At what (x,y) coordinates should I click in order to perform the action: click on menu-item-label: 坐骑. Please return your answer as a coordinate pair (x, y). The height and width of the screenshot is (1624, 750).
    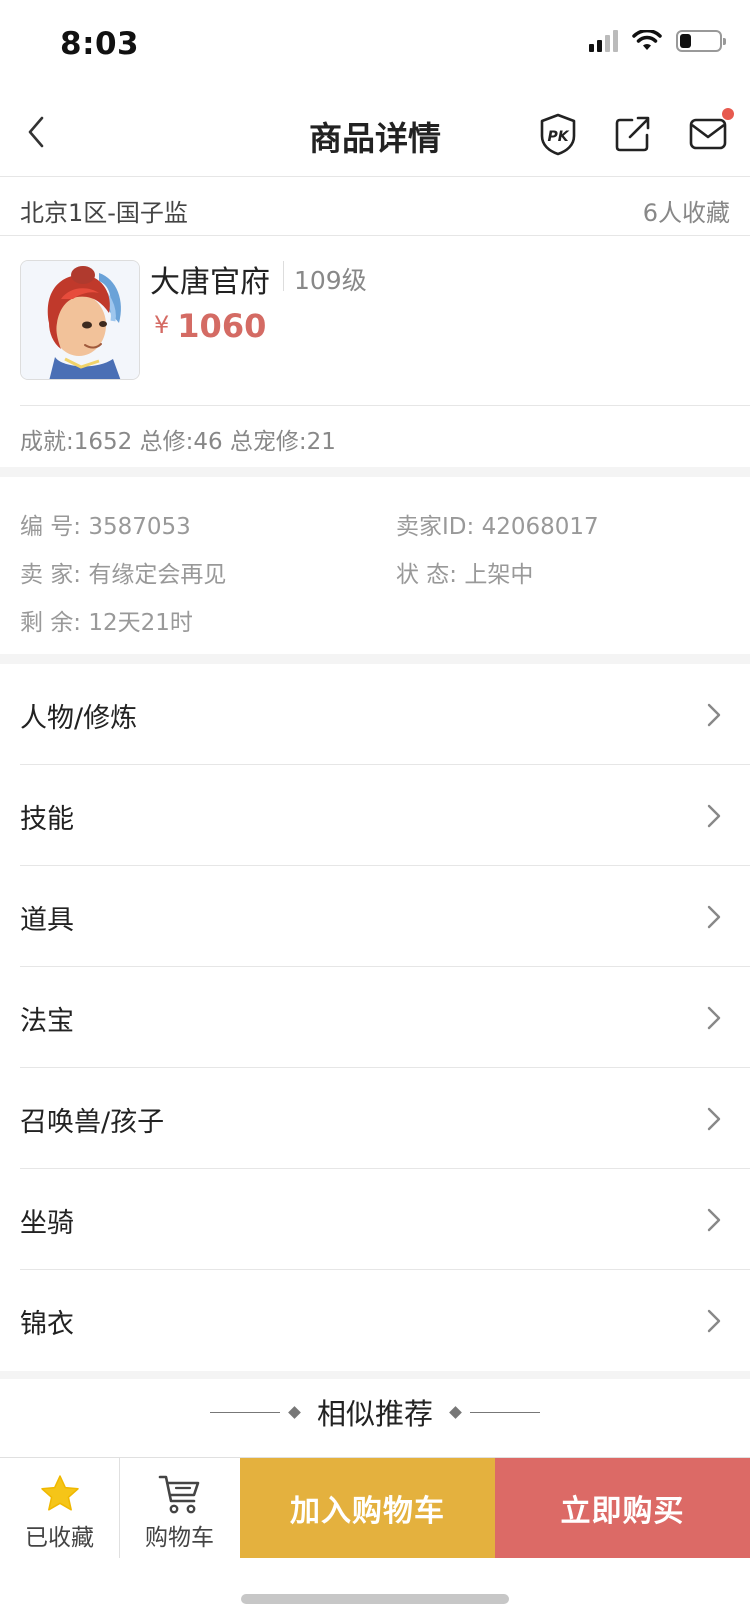
    Looking at the image, I should click on (47, 1223).